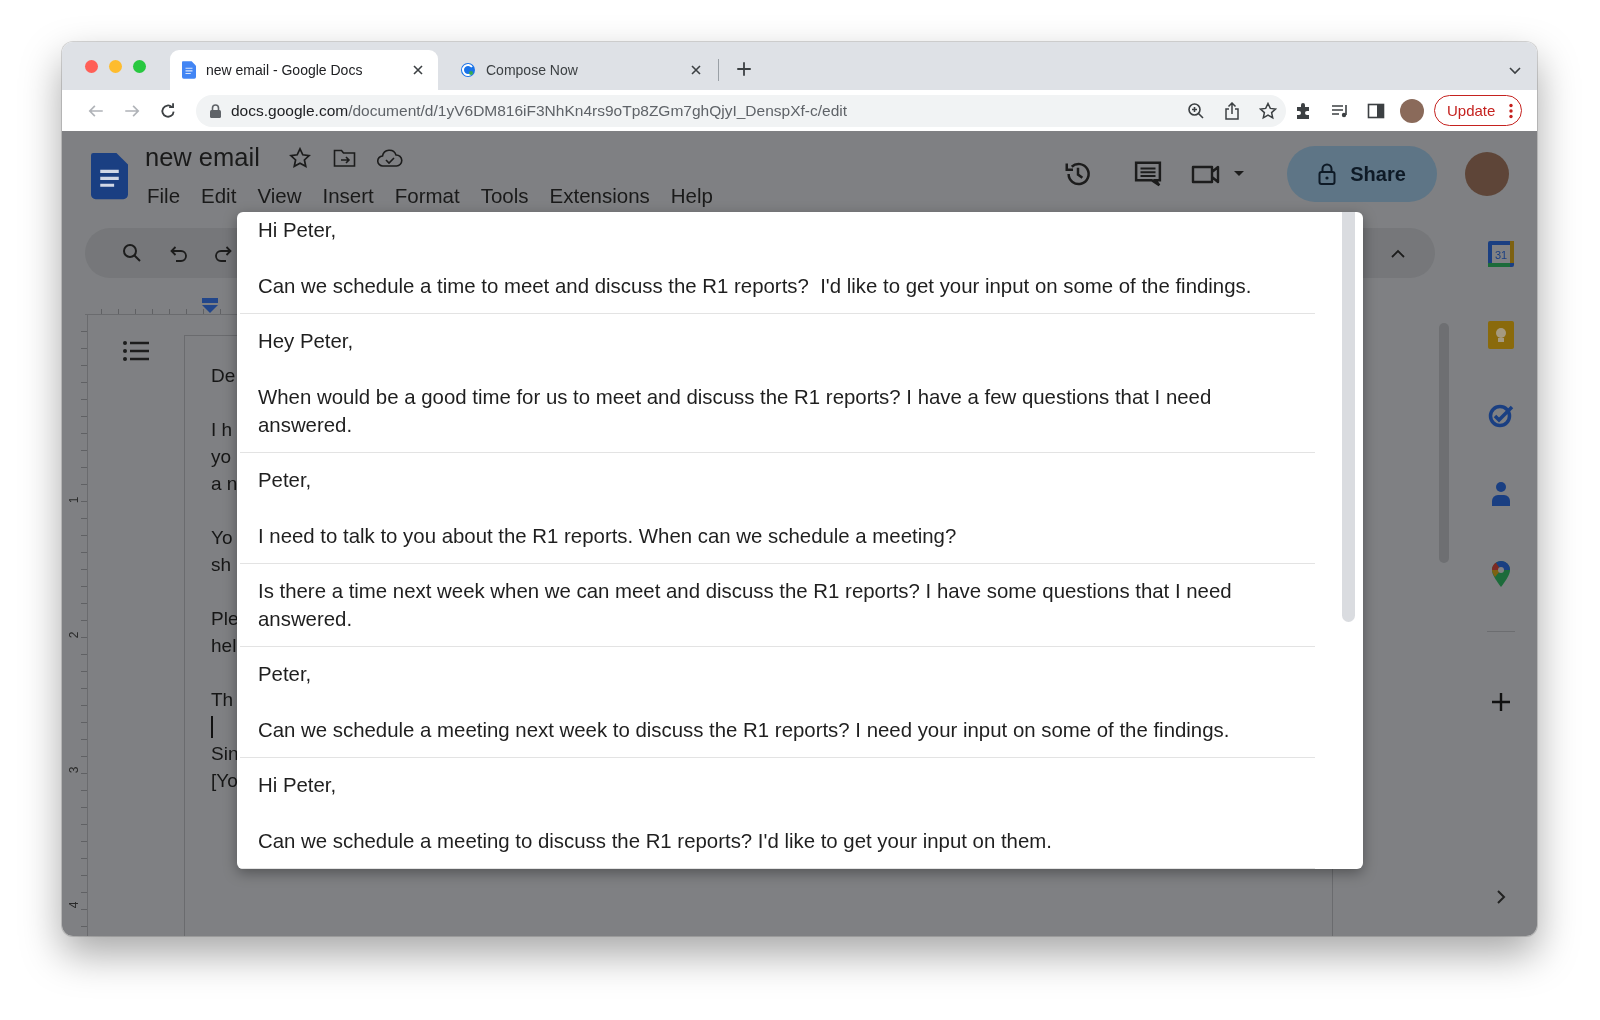 The height and width of the screenshot is (1020, 1600). I want to click on tasks-button, so click(1501, 415).